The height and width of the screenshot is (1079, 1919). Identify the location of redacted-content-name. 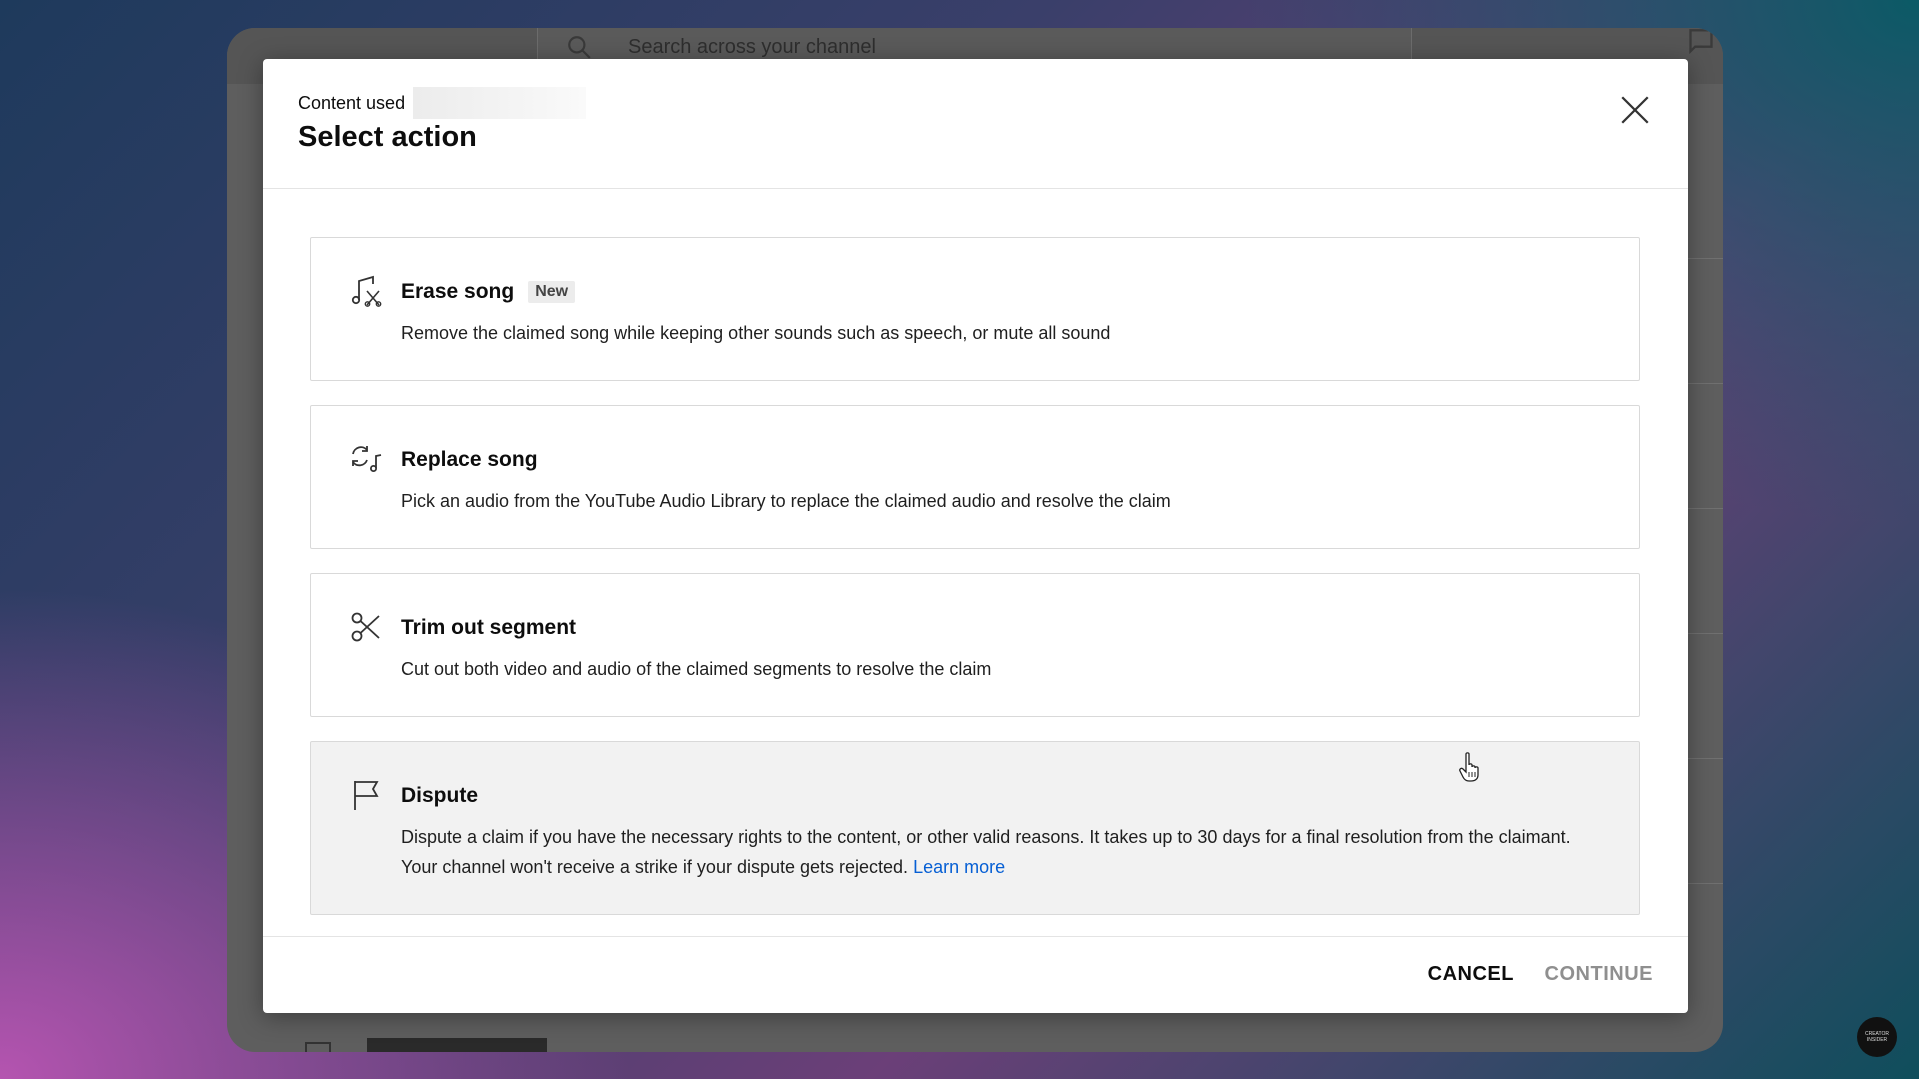
(499, 103).